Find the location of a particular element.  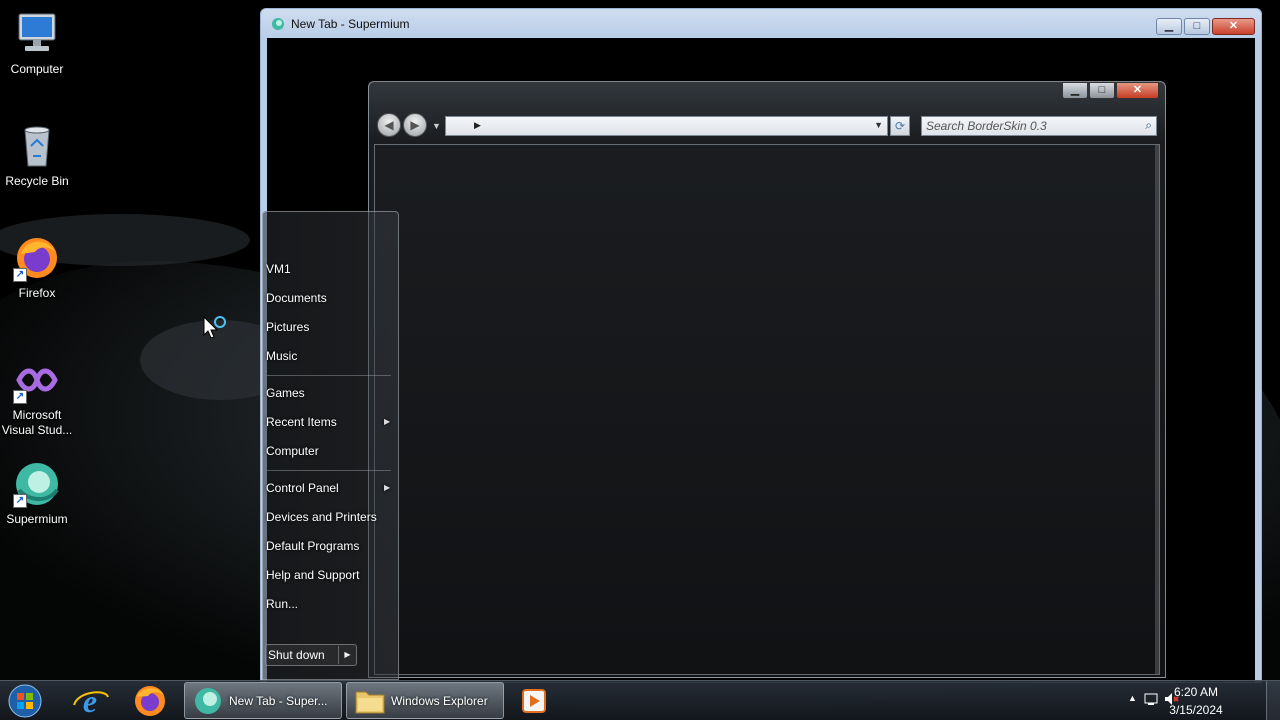

shutdown-options-arrow: ▶ is located at coordinates (347, 655).